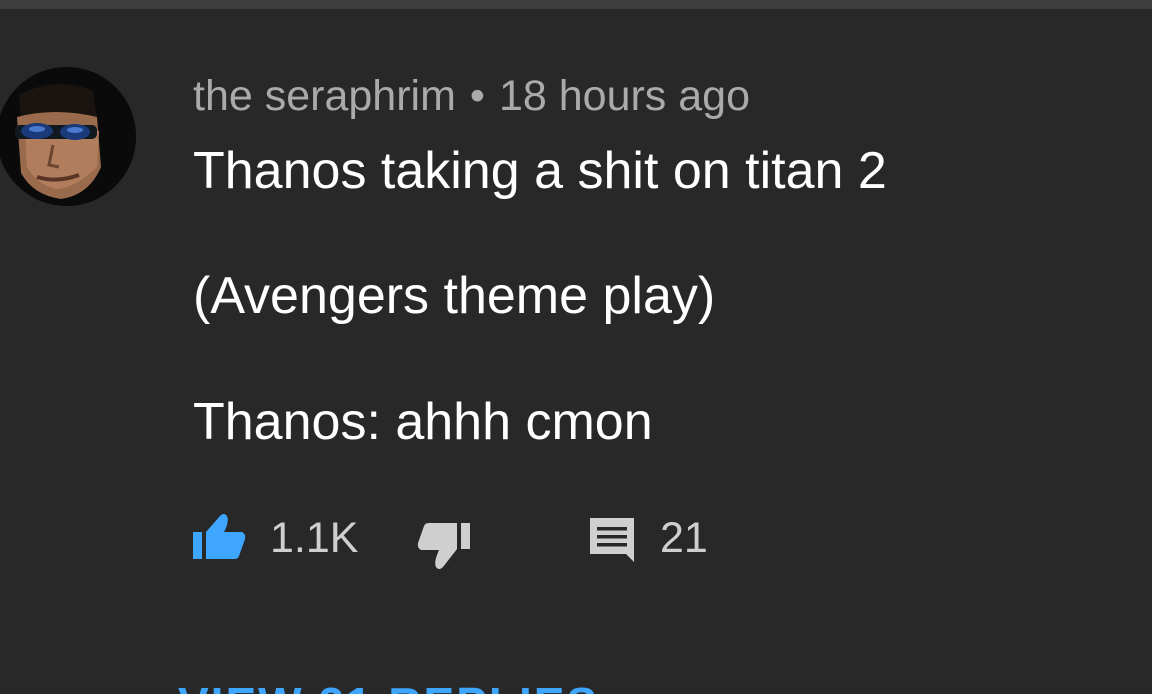 This screenshot has height=694, width=1152. What do you see at coordinates (219, 538) in the screenshot?
I see `thumbs-up-icon` at bounding box center [219, 538].